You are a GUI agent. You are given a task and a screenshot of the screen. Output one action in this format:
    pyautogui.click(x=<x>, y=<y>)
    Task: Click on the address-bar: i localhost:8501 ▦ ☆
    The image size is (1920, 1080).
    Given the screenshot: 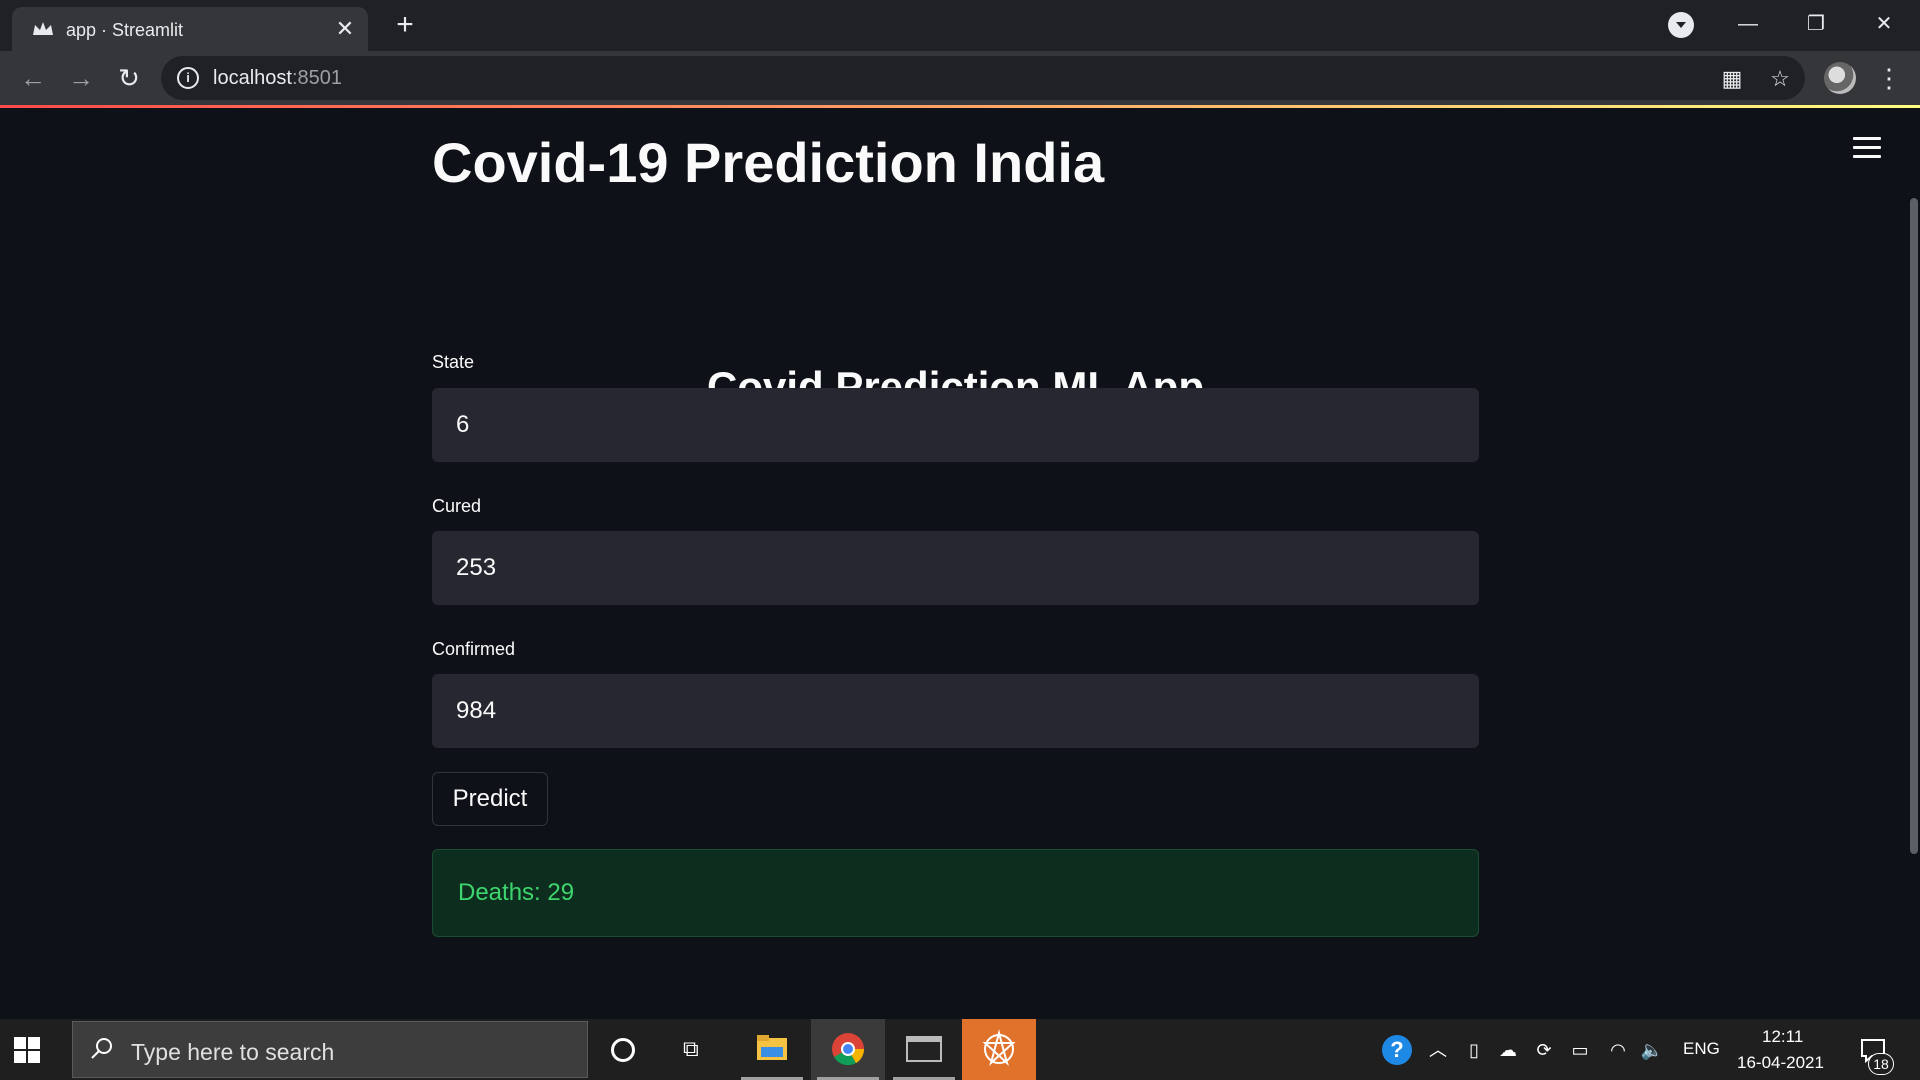 What is the action you would take?
    pyautogui.click(x=983, y=78)
    